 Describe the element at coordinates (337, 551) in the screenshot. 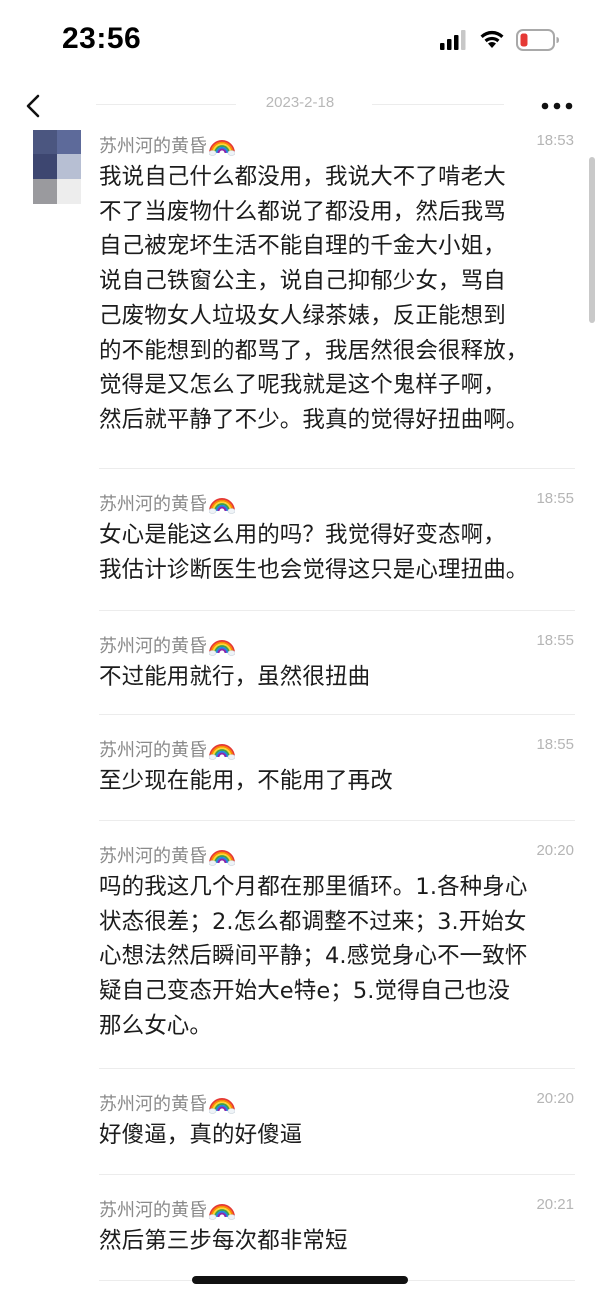

I see `message-text: 女心是能这么用的吗？我觉得好变态啊， 我估计诊断医生也会觉得这只是心理扭曲。` at that location.